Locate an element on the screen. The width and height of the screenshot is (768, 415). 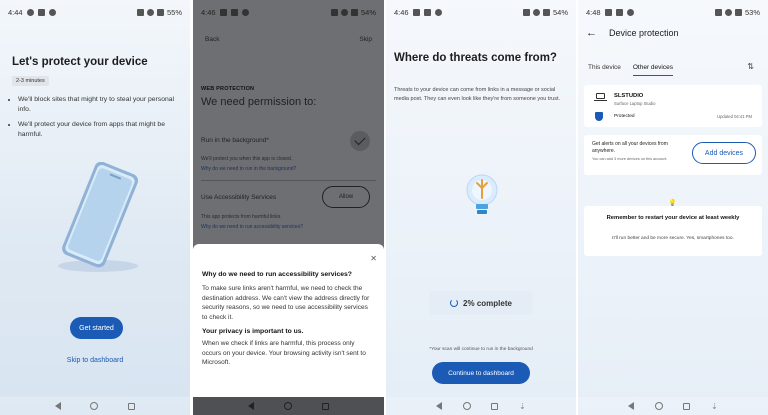
background-permission-row: Run in the background* is located at coordinates (288, 149).